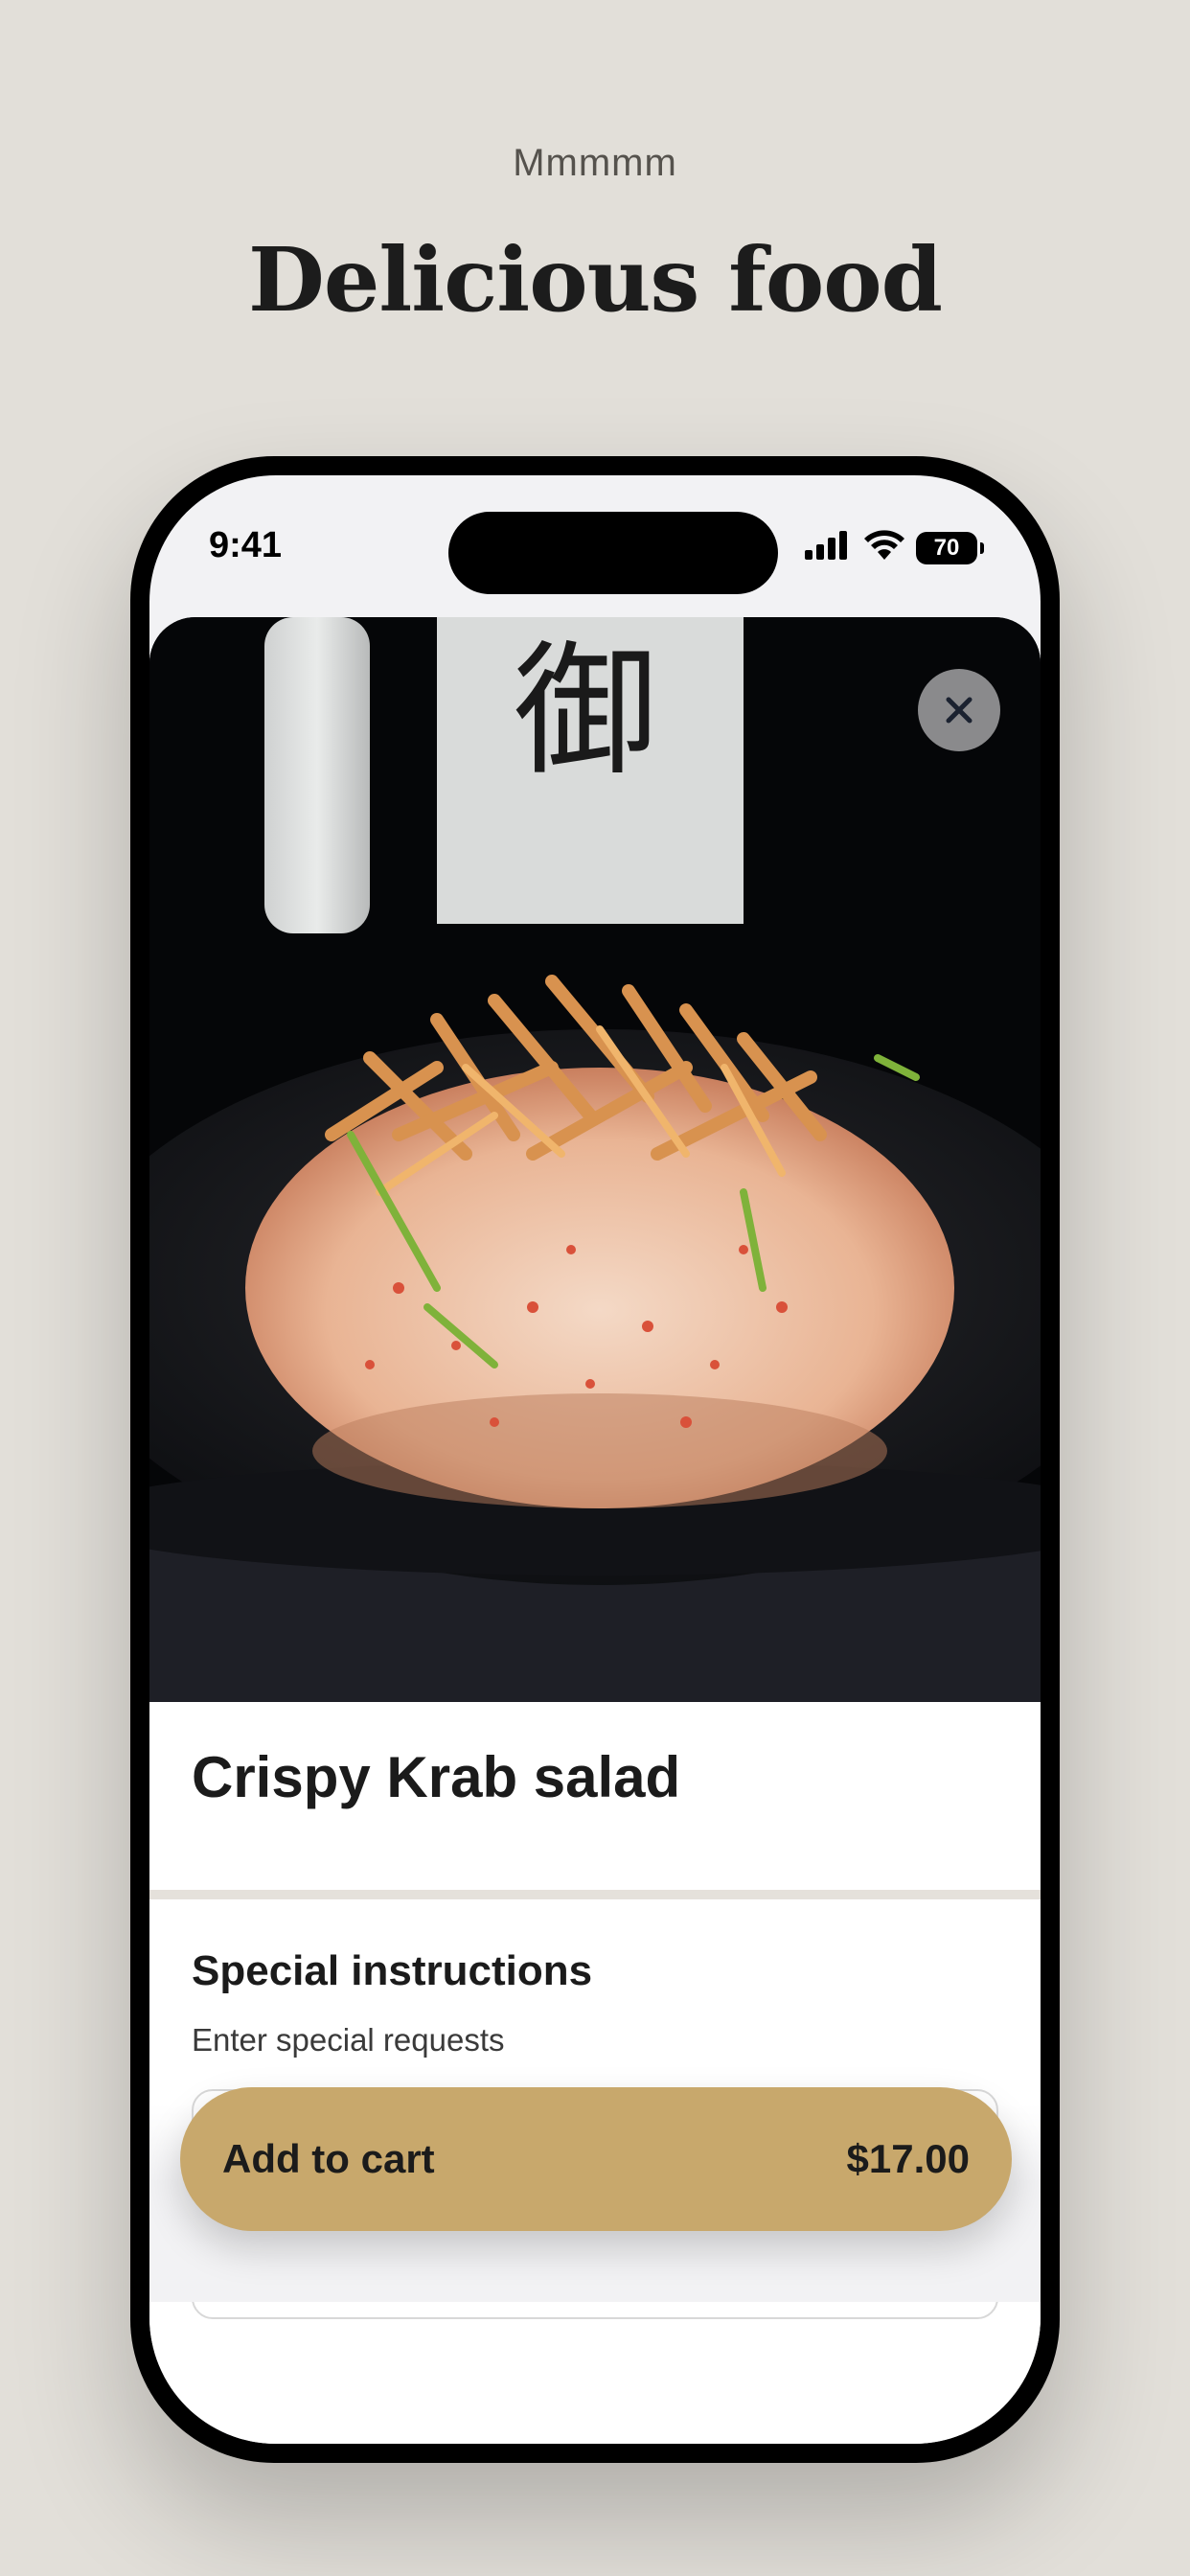 The image size is (1190, 2576). I want to click on status-icons: 70, so click(894, 548).